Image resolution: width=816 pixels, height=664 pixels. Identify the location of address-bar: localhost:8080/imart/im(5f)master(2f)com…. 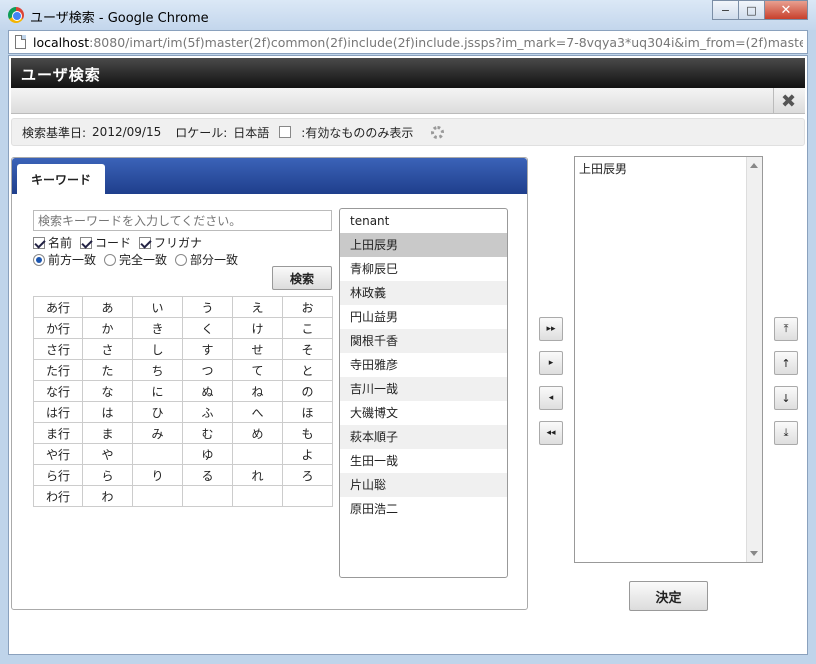
(408, 42).